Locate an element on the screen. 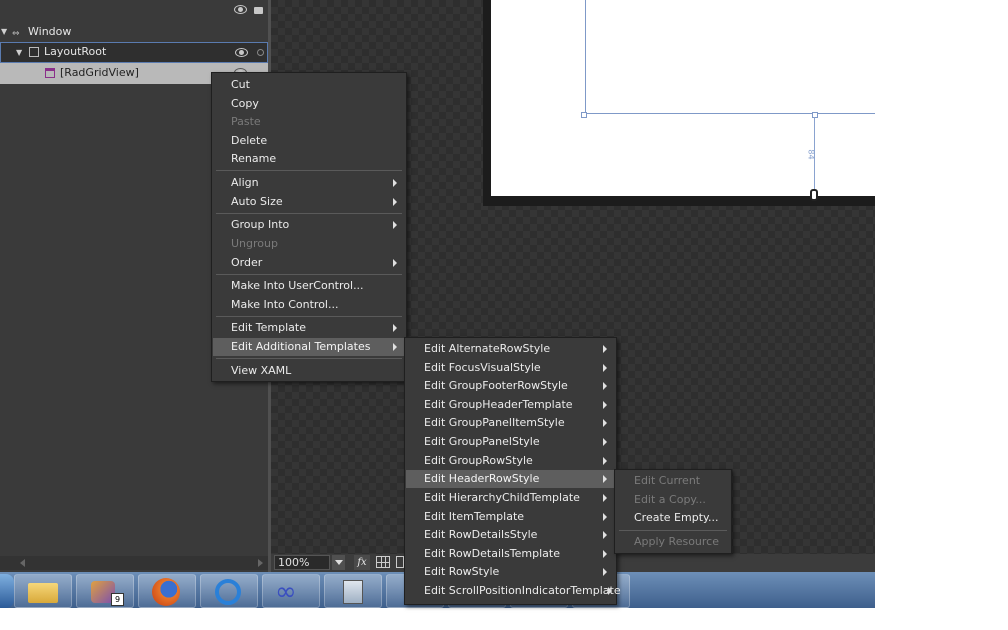 The image size is (1008, 630). scroll-left-arrow-icon is located at coordinates (22, 563).